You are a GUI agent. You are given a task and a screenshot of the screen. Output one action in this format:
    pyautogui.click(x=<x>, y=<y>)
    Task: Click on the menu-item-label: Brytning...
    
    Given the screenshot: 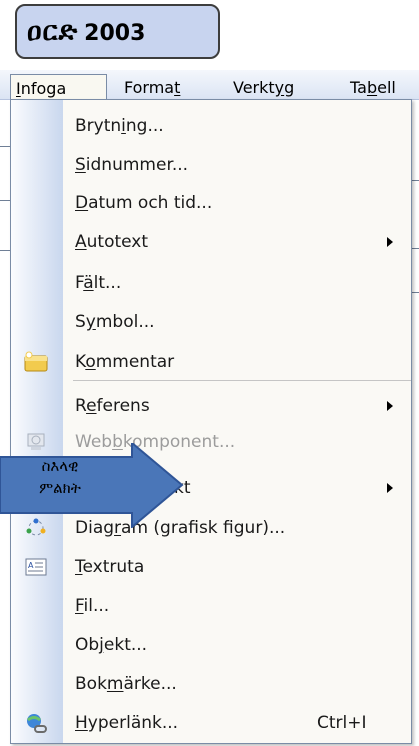 What is the action you would take?
    pyautogui.click(x=119, y=126)
    